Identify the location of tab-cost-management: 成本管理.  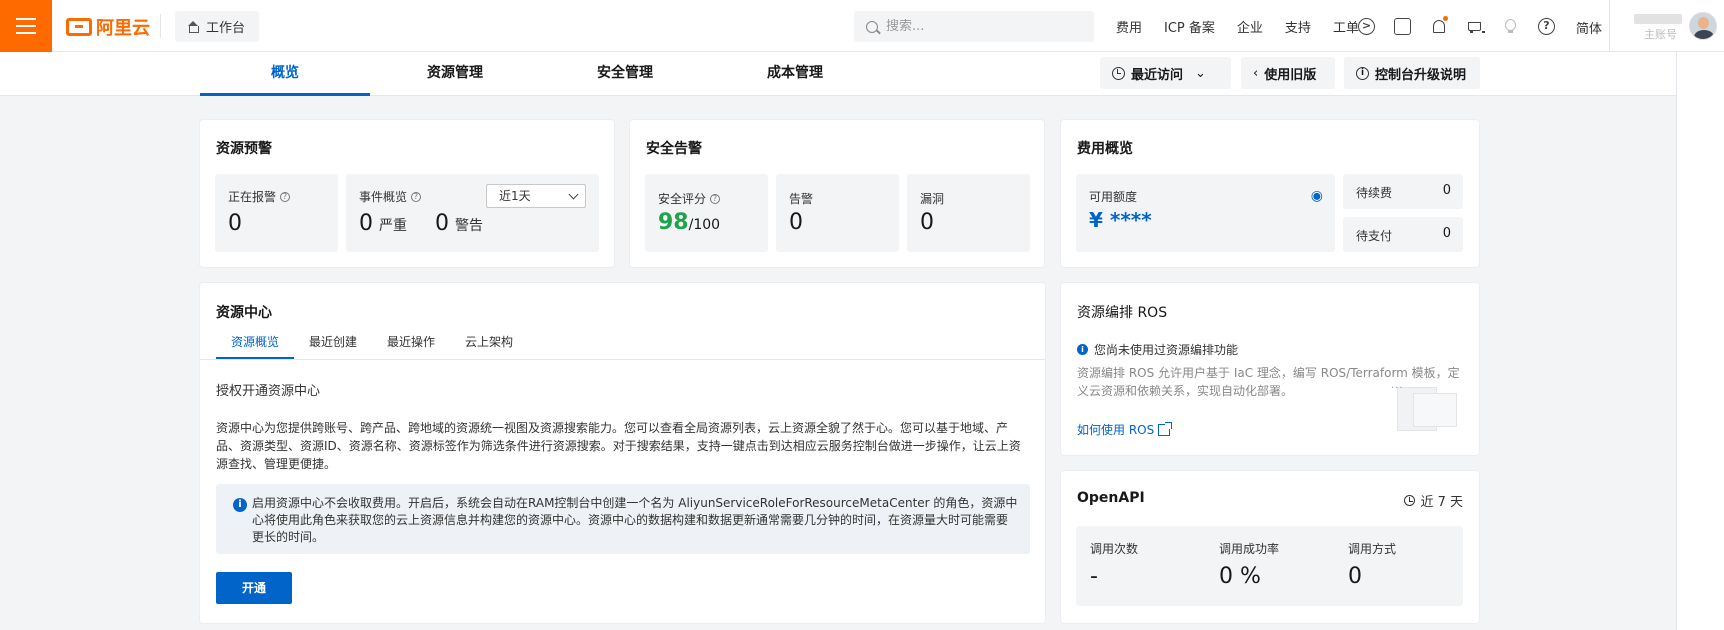
(795, 74).